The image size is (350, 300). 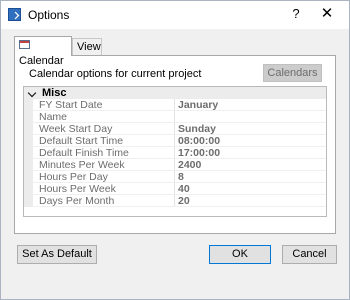 What do you see at coordinates (175, 117) in the screenshot?
I see `property-row: Name` at bounding box center [175, 117].